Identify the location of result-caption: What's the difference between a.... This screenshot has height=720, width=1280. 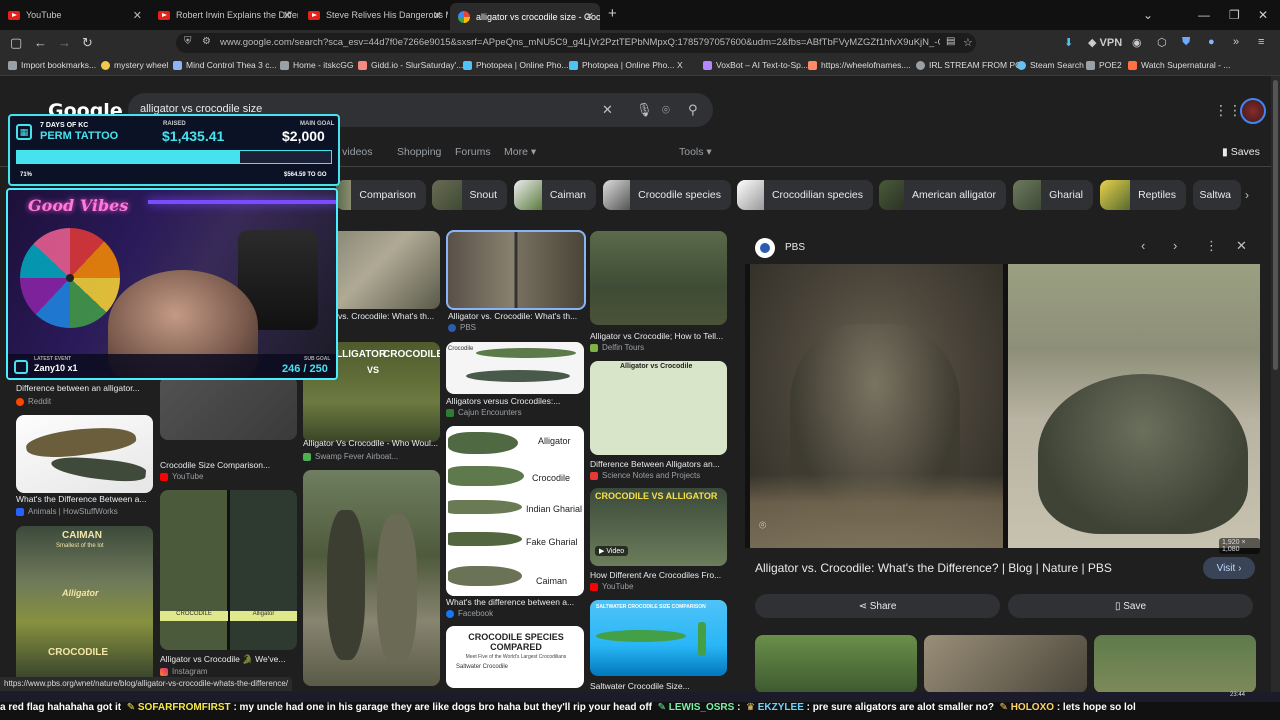
(515, 602).